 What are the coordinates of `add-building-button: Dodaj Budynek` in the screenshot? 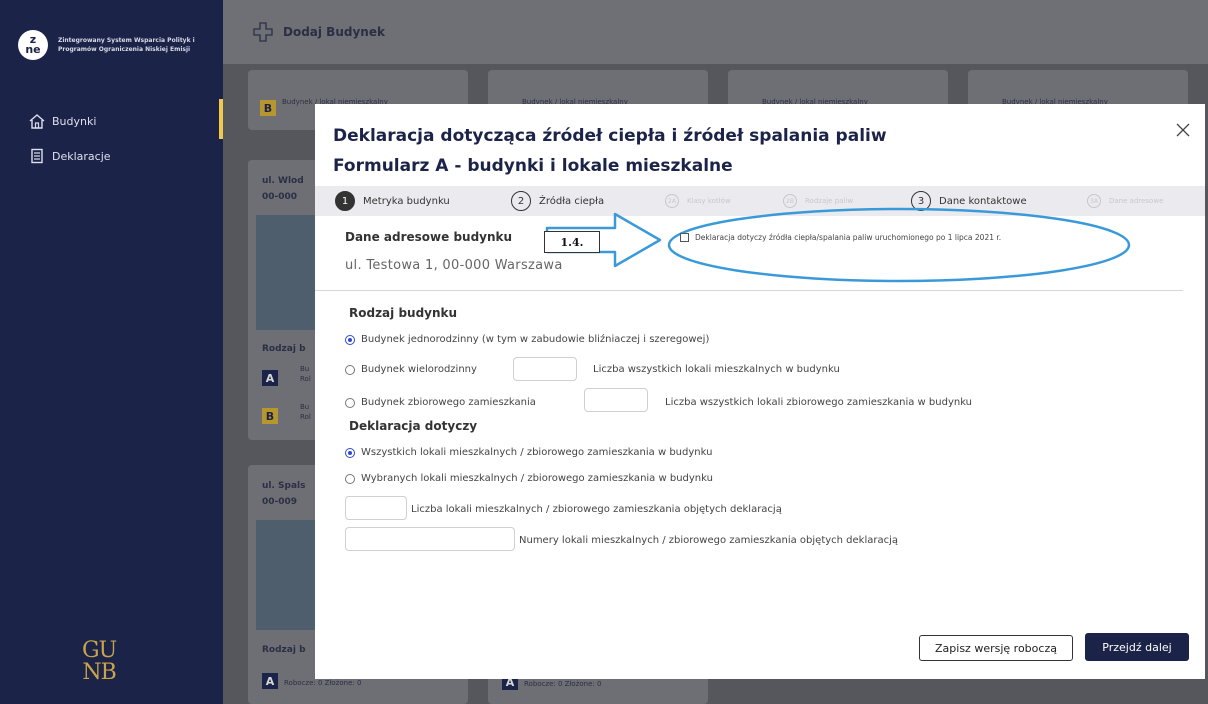 It's located at (334, 32).